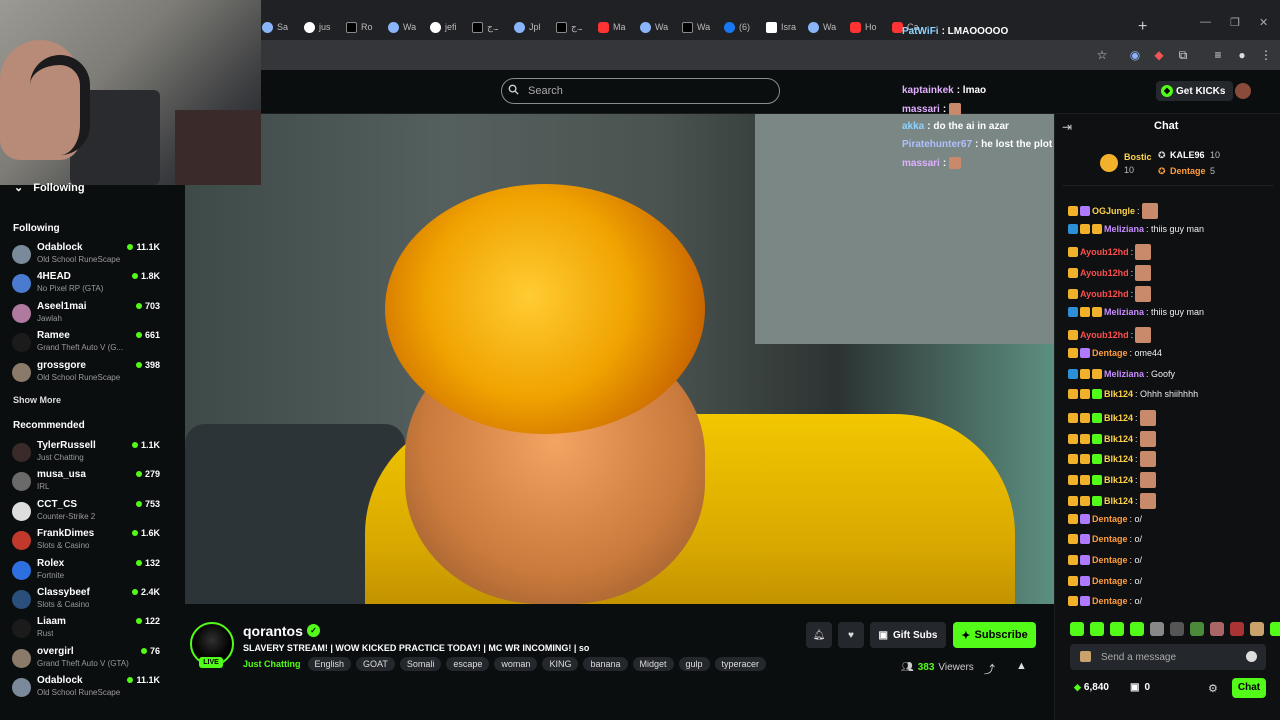 Image resolution: width=1280 pixels, height=720 pixels. I want to click on subscribe-button: ✦ Subscribe, so click(994, 635).